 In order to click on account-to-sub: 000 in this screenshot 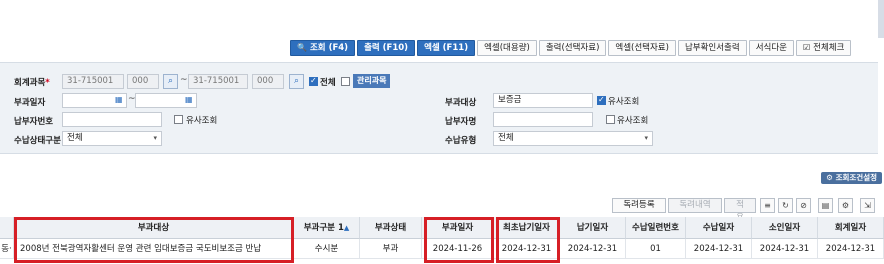, I will do `click(268, 81)`.